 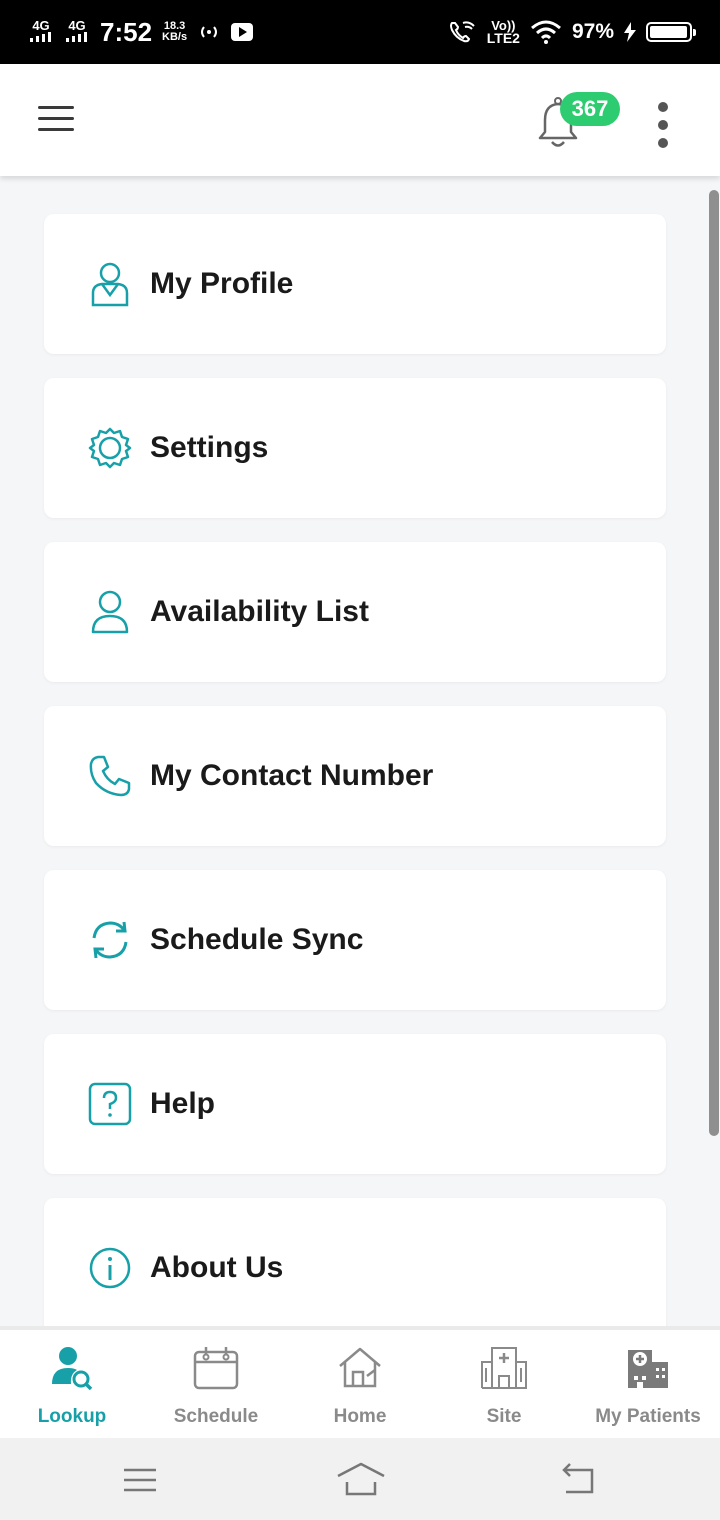 What do you see at coordinates (503, 32) in the screenshot?
I see `volte-indicator: Vo)) LTE2` at bounding box center [503, 32].